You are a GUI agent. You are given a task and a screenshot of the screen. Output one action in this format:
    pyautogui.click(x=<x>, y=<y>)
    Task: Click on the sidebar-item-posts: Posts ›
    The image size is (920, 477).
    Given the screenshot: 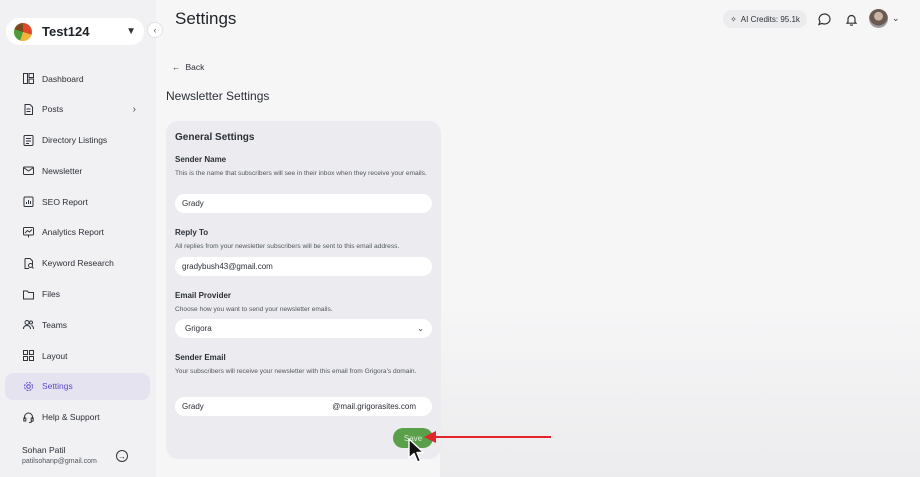 What is the action you would take?
    pyautogui.click(x=77, y=109)
    